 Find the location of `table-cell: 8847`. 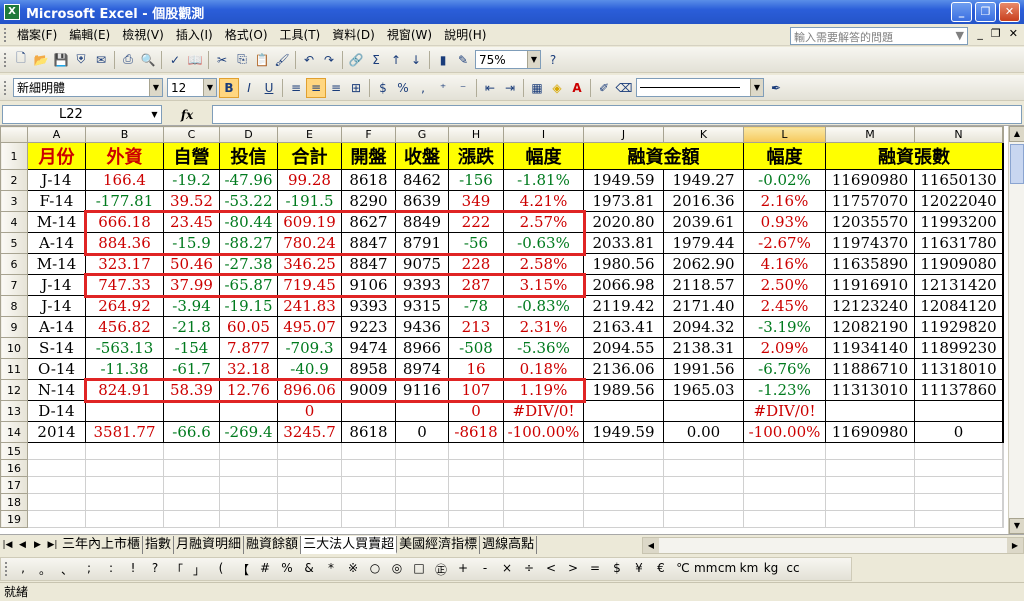

table-cell: 8847 is located at coordinates (368, 264).